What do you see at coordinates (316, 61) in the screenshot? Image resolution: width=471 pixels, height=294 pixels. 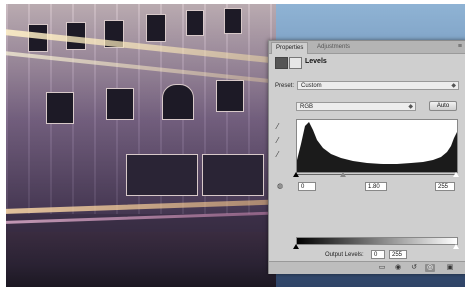 I see `panel-title: Levels` at bounding box center [316, 61].